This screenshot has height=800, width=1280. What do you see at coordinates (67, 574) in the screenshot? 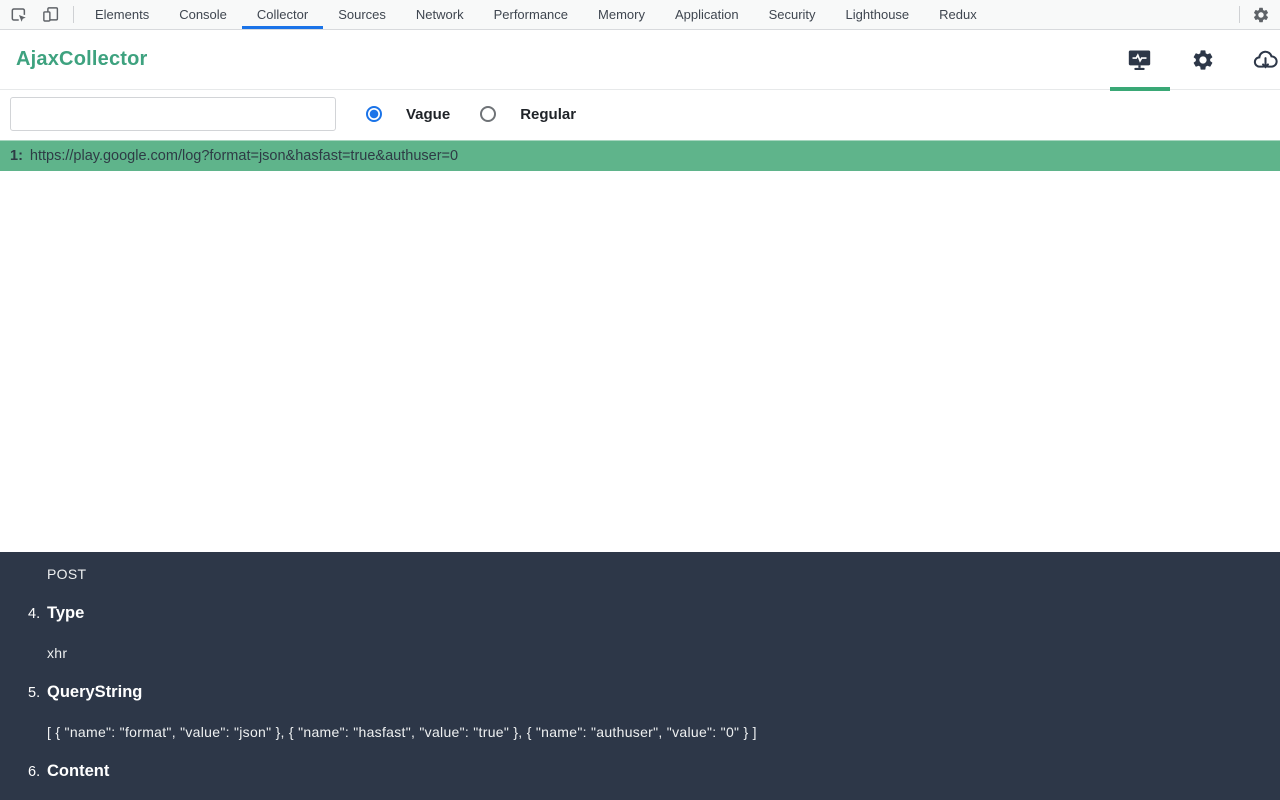
I see `detail-field-value: POST` at bounding box center [67, 574].